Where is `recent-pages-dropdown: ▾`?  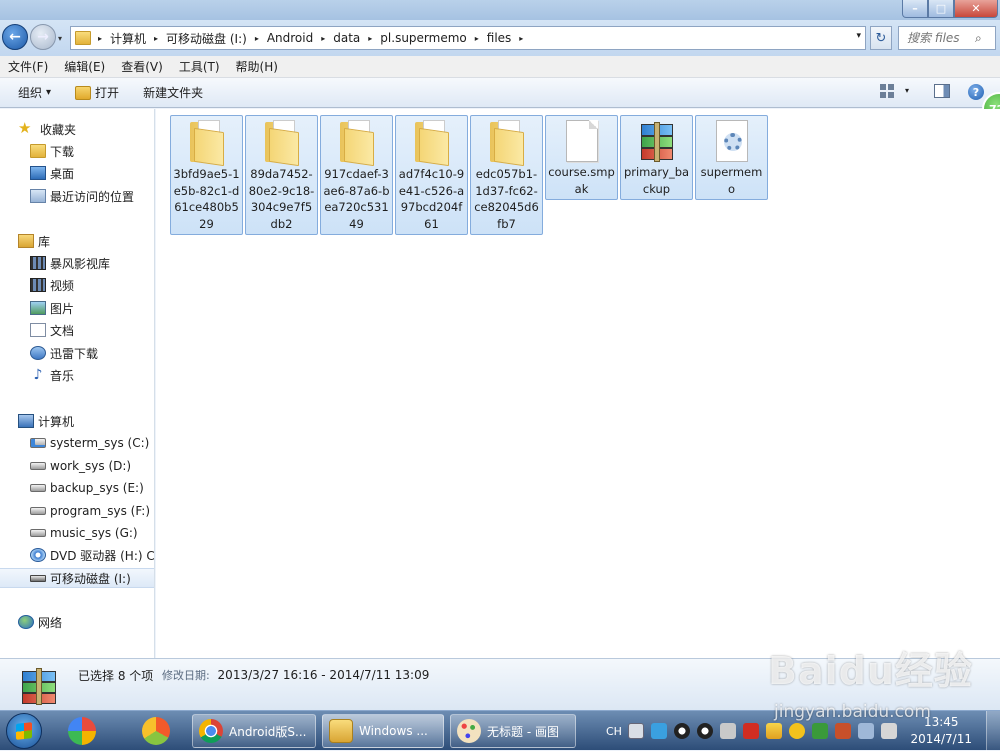 recent-pages-dropdown: ▾ is located at coordinates (60, 38).